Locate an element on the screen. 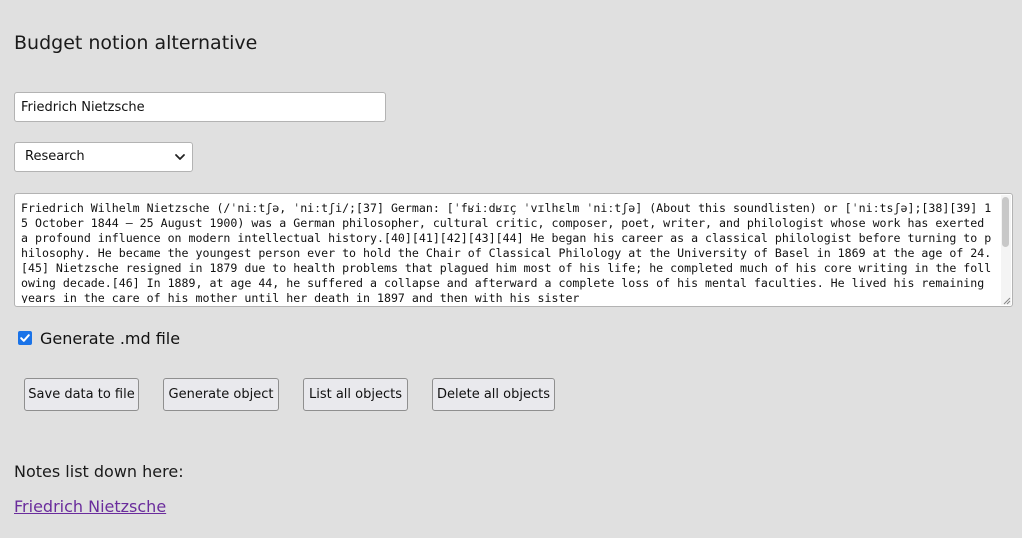 The image size is (1022, 538). textarea-scrollbar is located at coordinates (1006, 250).